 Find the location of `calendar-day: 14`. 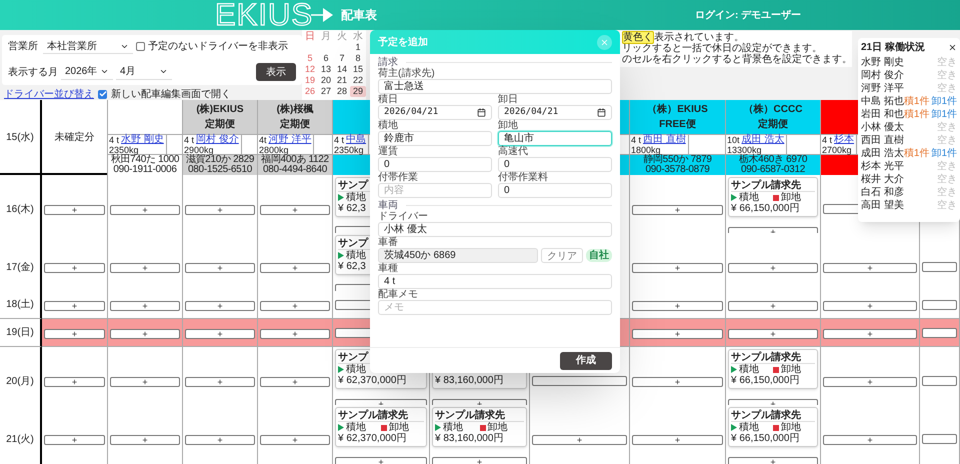

calendar-day: 14 is located at coordinates (342, 69).